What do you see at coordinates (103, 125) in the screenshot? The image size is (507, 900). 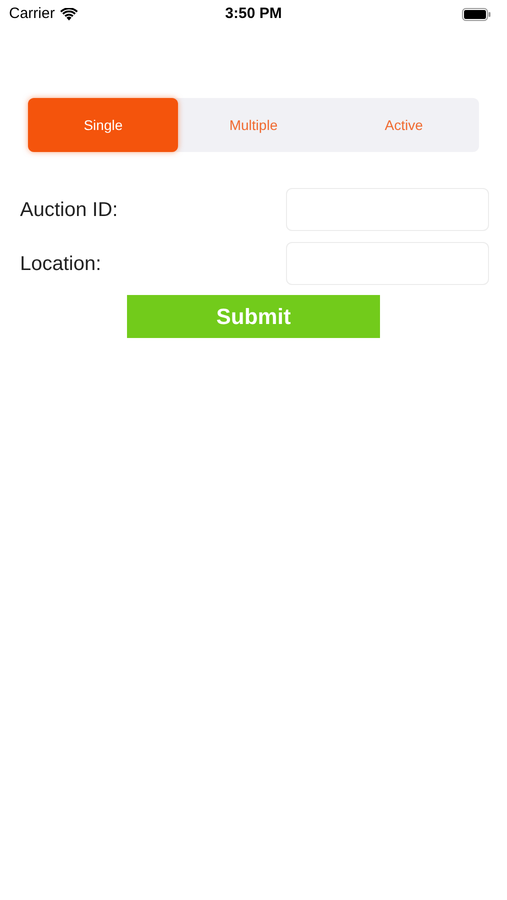 I see `segment-tab: Single` at bounding box center [103, 125].